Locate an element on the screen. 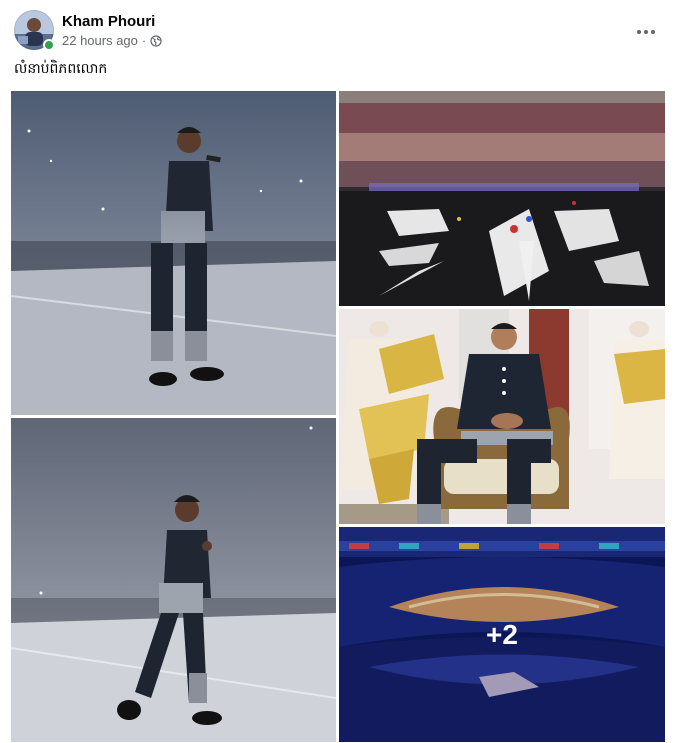 The height and width of the screenshot is (743, 677). globe-icon is located at coordinates (156, 40).